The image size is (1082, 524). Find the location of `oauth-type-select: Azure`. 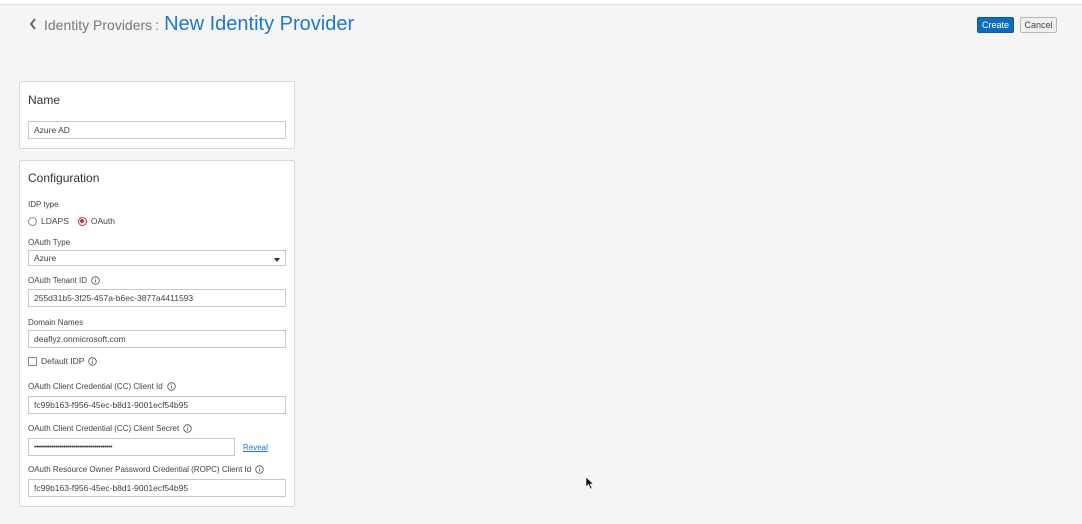

oauth-type-select: Azure is located at coordinates (157, 258).